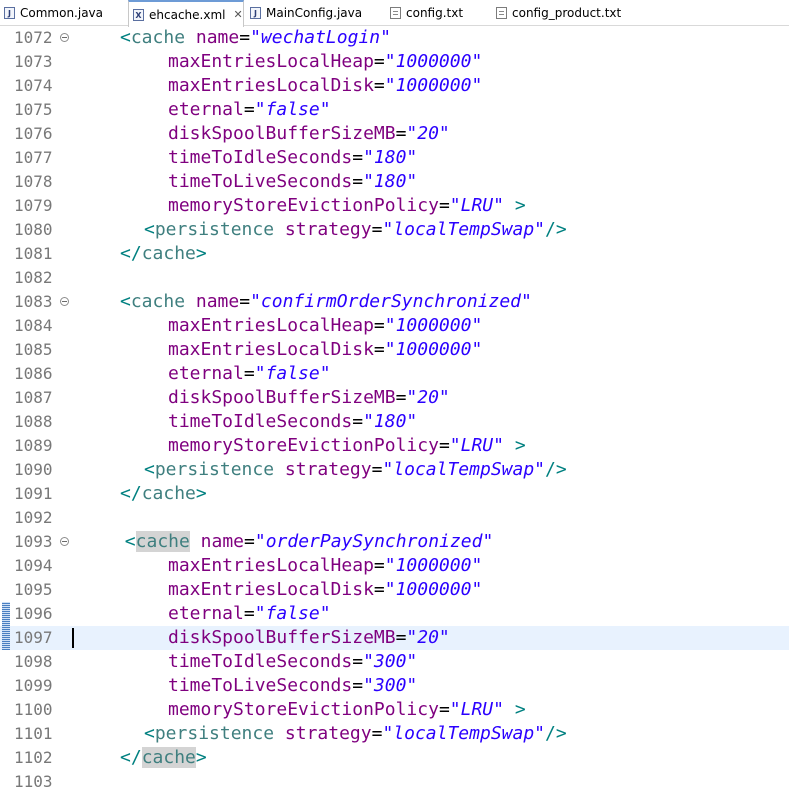  What do you see at coordinates (476, 445) in the screenshot?
I see `xml-attribute-value: "LRU"` at bounding box center [476, 445].